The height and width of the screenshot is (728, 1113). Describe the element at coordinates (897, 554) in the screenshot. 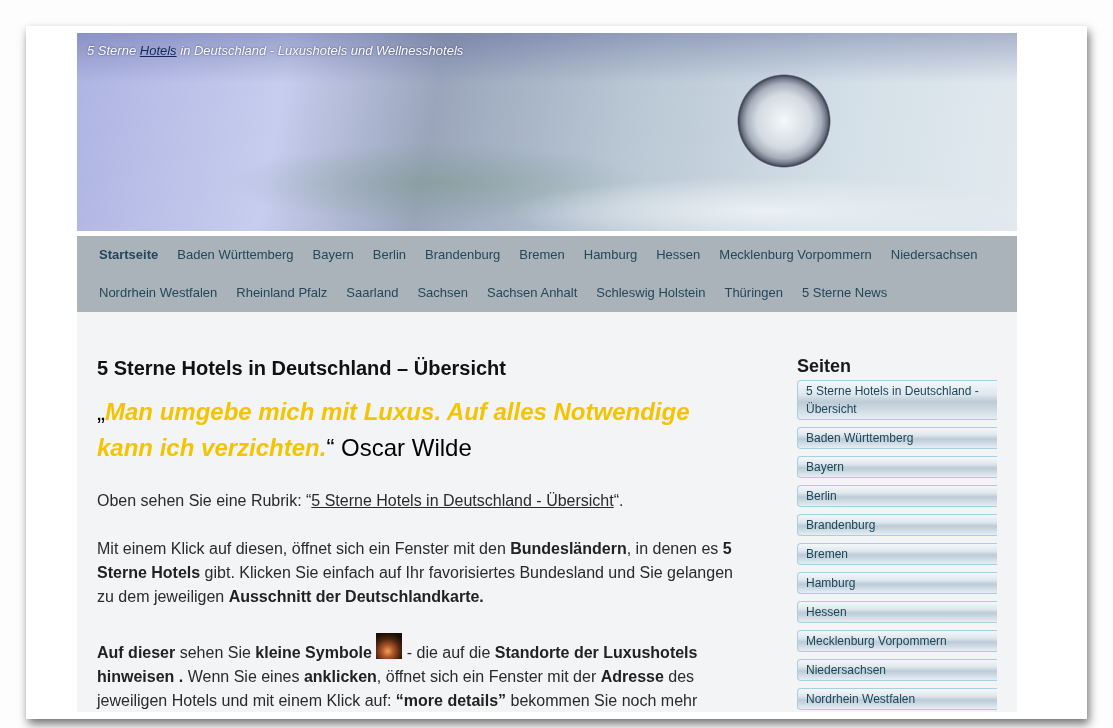

I see `sidebar-link: Bremen` at that location.